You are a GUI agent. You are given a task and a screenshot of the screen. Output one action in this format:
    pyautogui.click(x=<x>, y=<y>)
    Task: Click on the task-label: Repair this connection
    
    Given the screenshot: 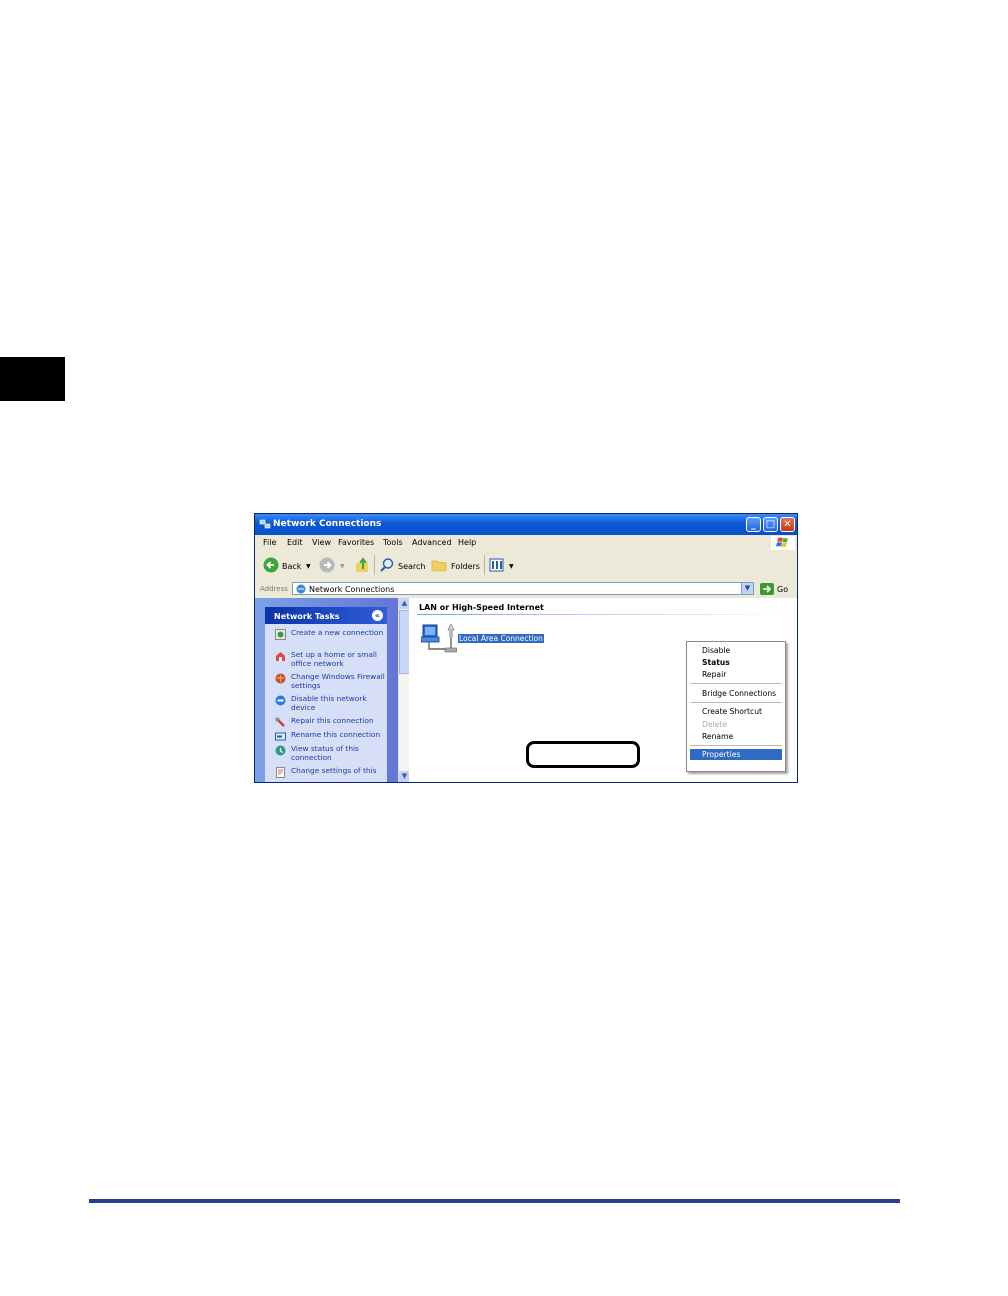 What is the action you would take?
    pyautogui.click(x=339, y=720)
    